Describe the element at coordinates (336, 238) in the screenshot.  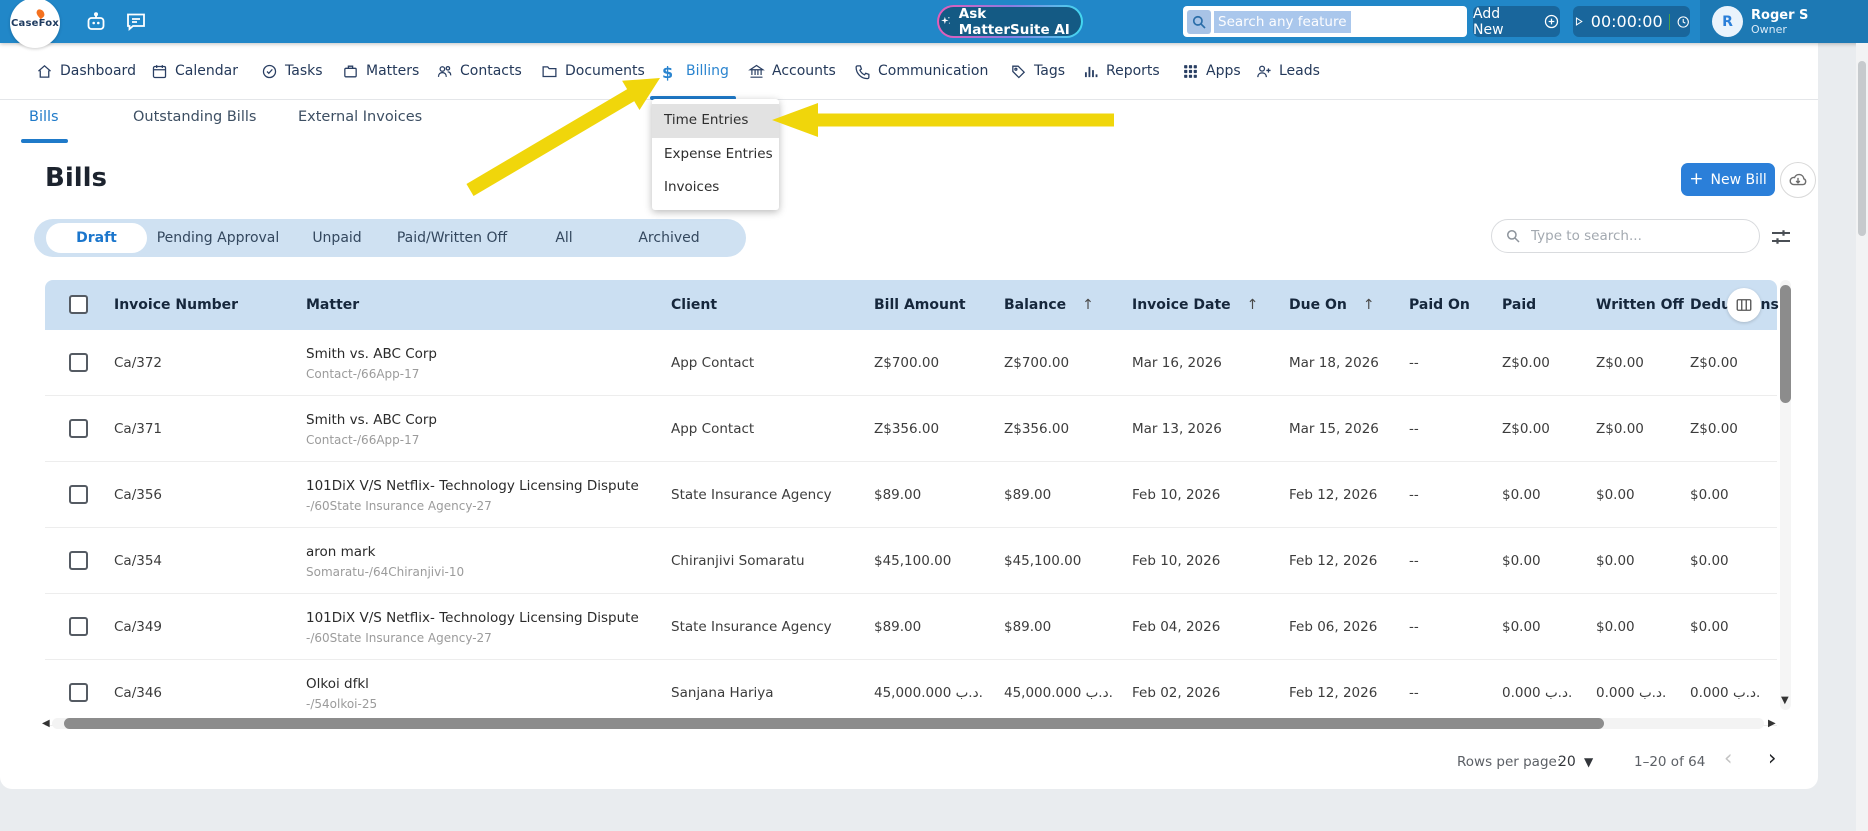
I see `filter-unpaid: Unpaid` at that location.